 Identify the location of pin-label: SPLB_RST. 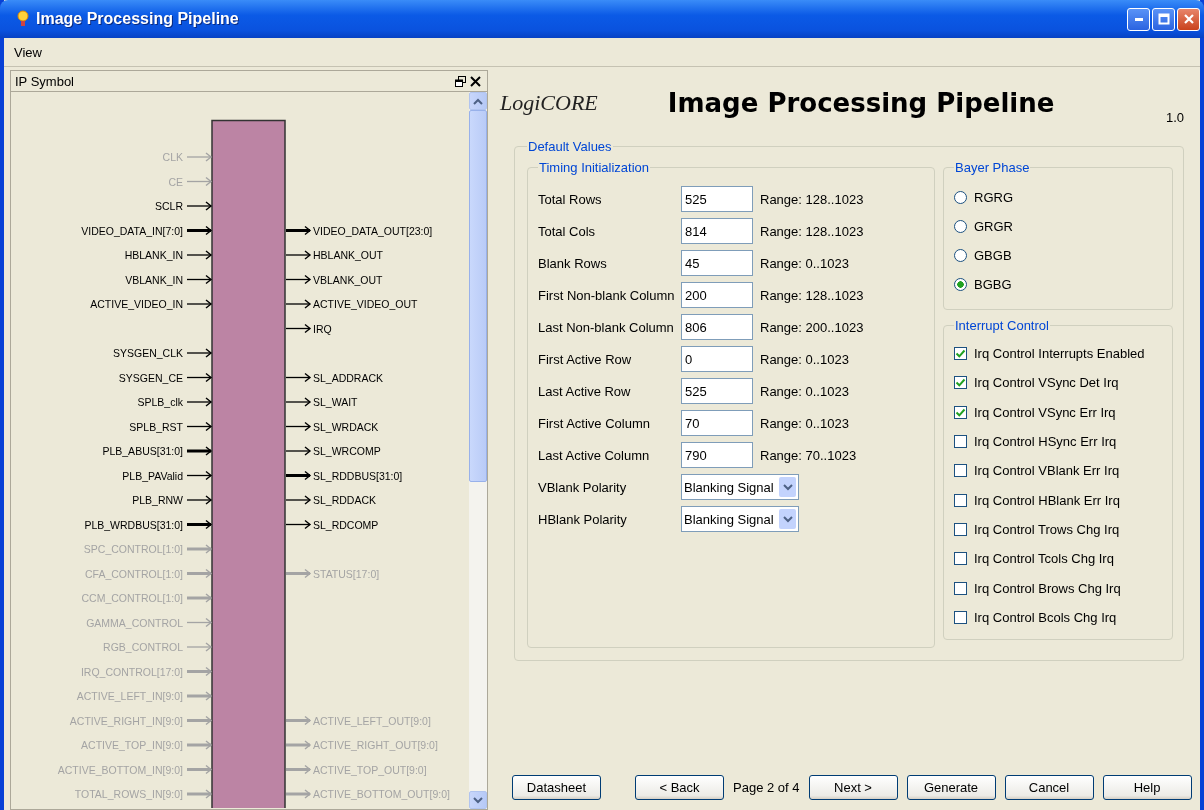
(156, 426).